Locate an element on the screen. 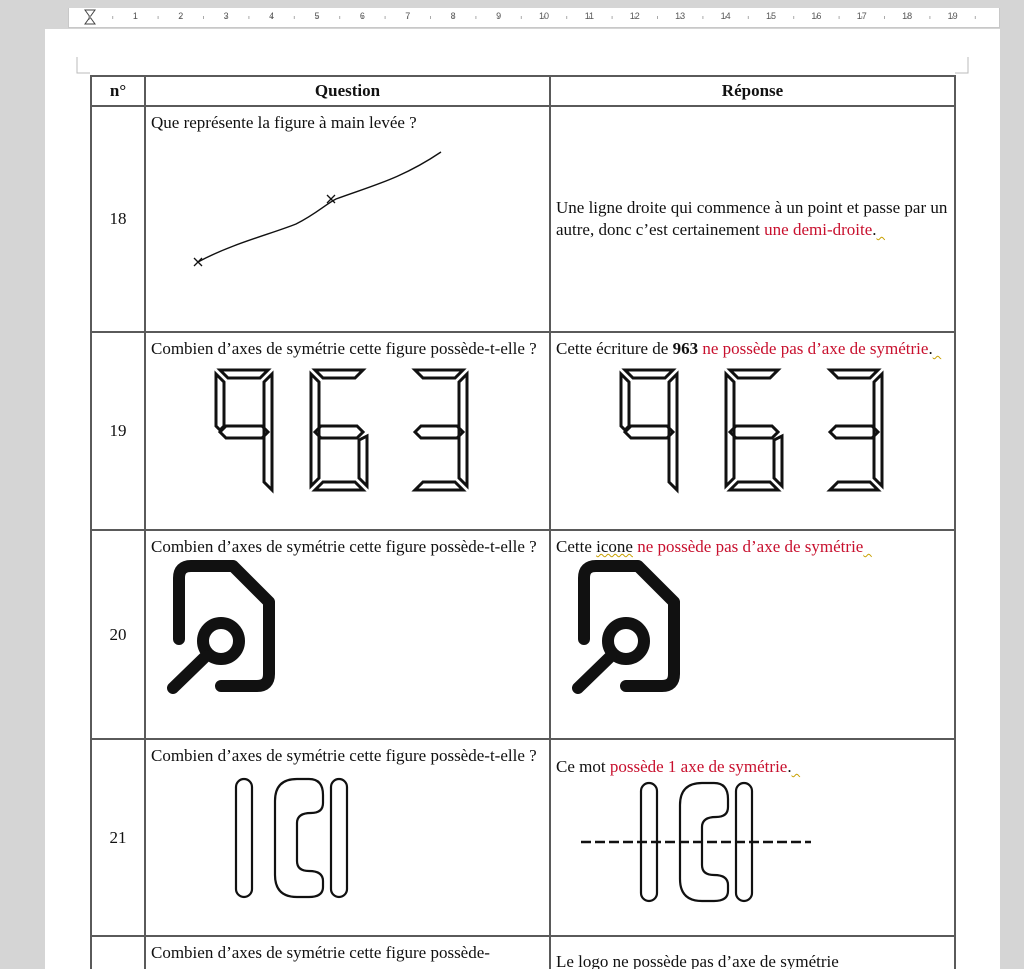 This screenshot has height=969, width=1024. answer-text: Cette écriture de is located at coordinates (614, 348).